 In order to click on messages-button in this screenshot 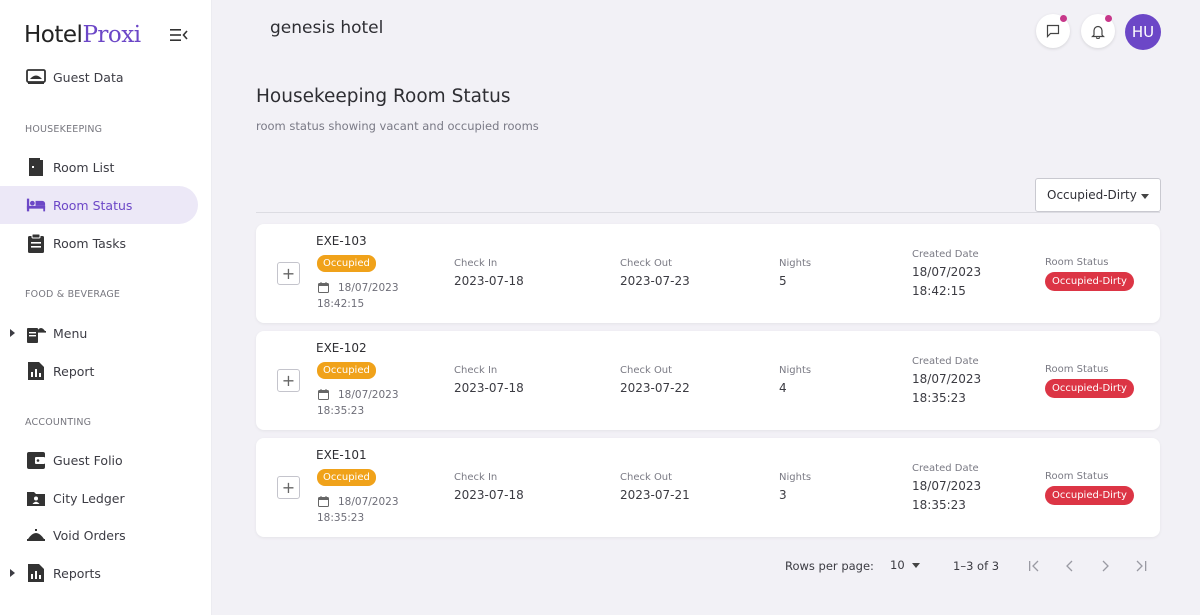, I will do `click(1053, 31)`.